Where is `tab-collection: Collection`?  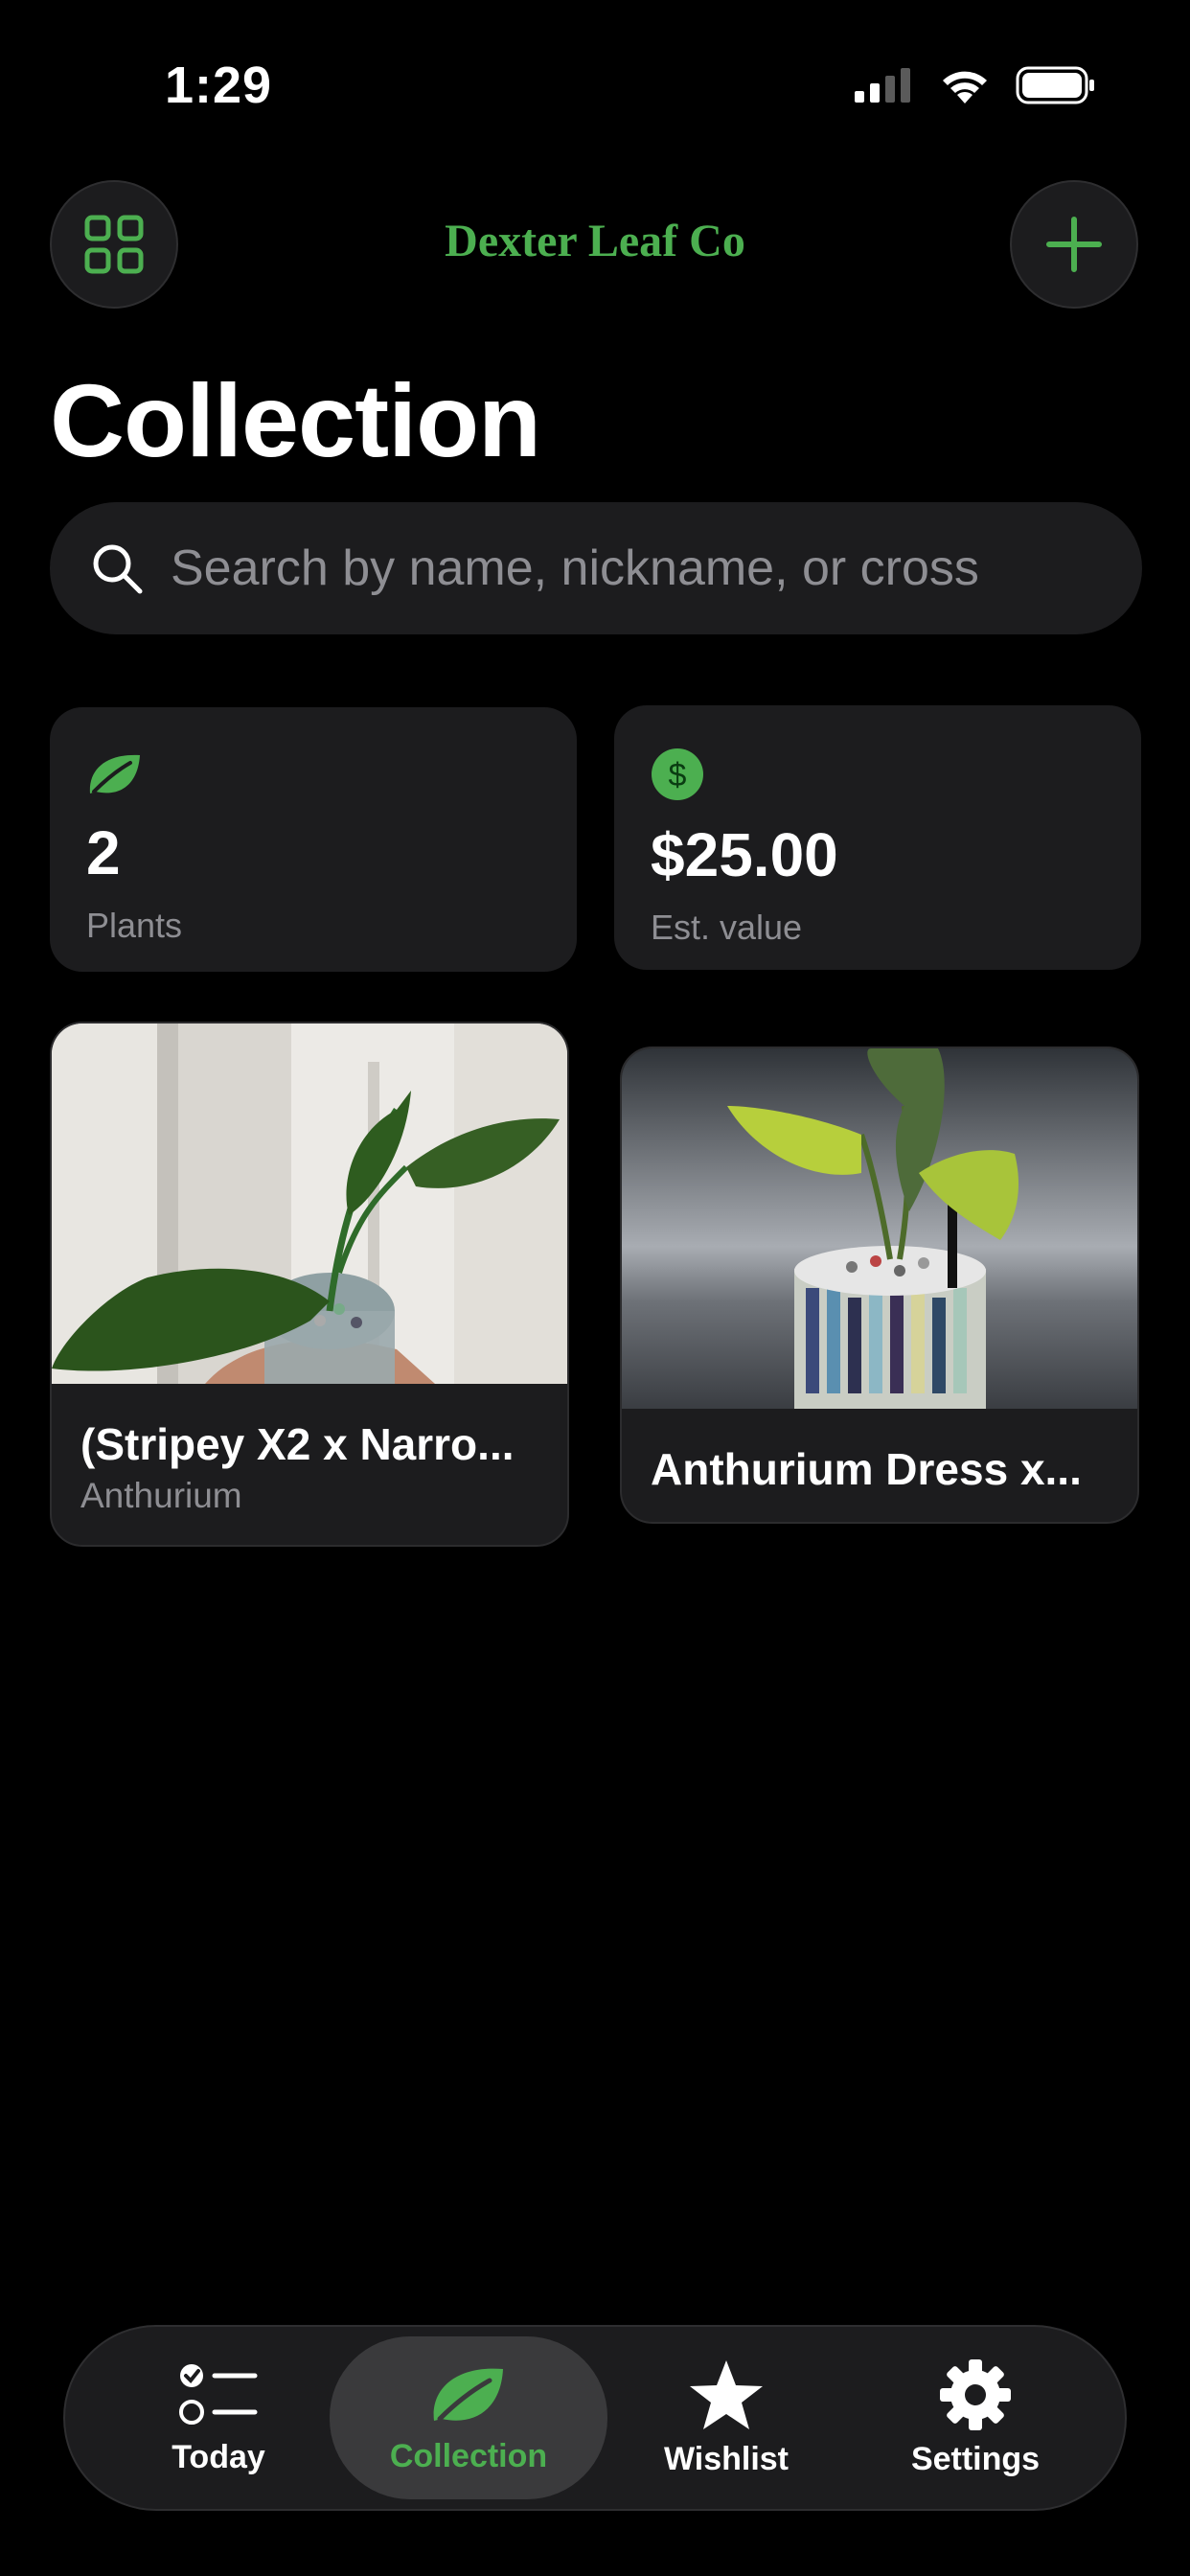
tab-collection: Collection is located at coordinates (468, 2417).